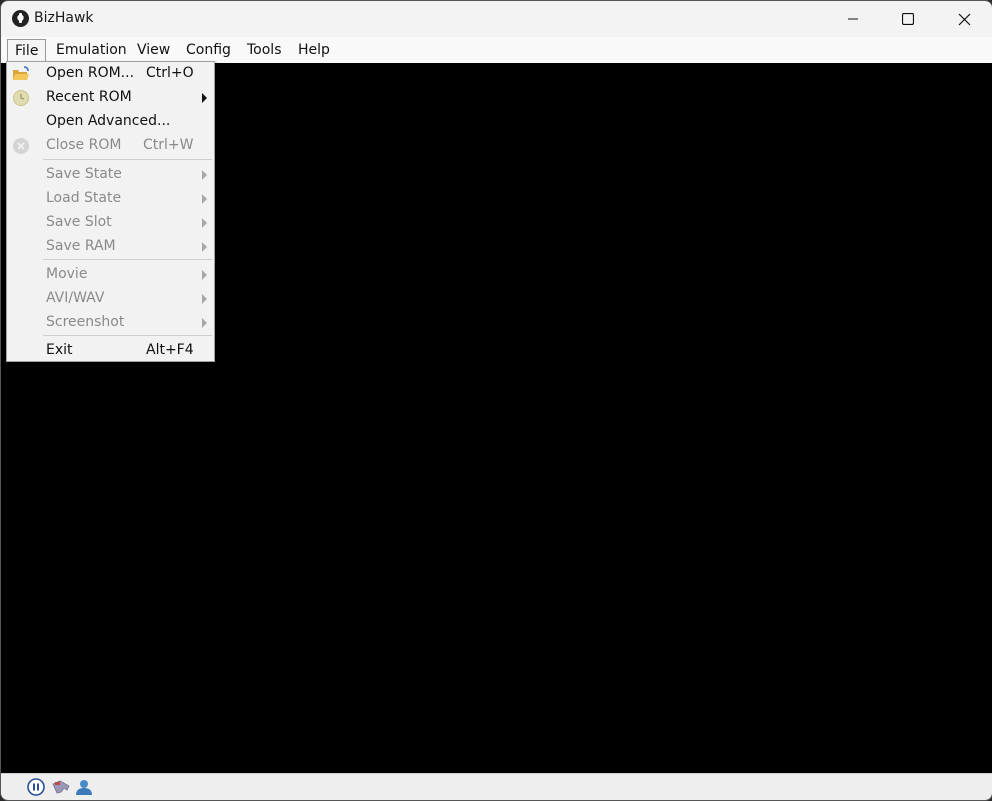 Image resolution: width=992 pixels, height=801 pixels. I want to click on menu-item-label: Save State, so click(84, 174).